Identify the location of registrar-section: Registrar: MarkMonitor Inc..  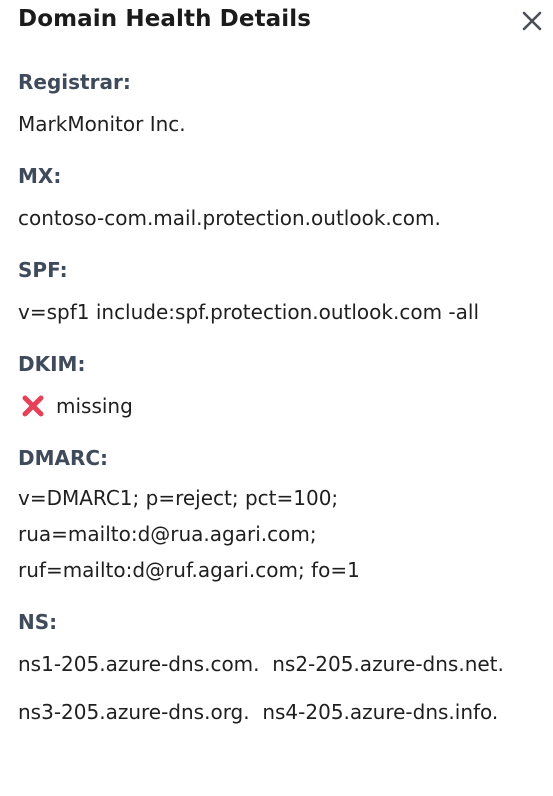
(285, 105).